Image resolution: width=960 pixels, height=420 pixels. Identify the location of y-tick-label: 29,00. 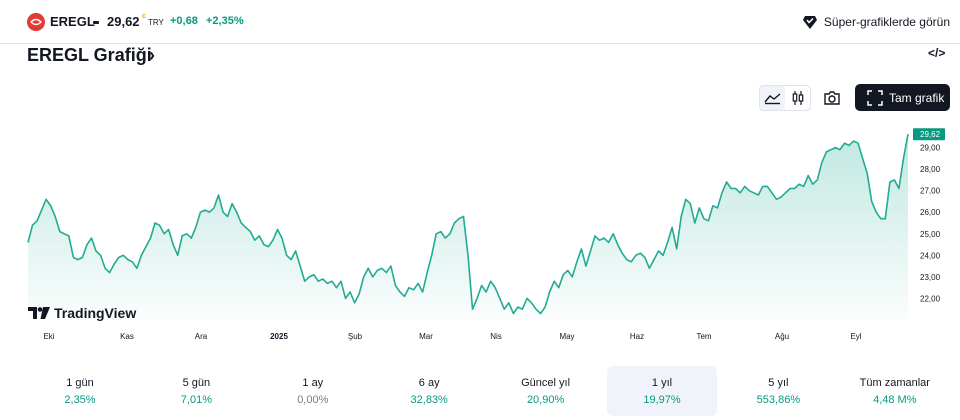
(930, 148).